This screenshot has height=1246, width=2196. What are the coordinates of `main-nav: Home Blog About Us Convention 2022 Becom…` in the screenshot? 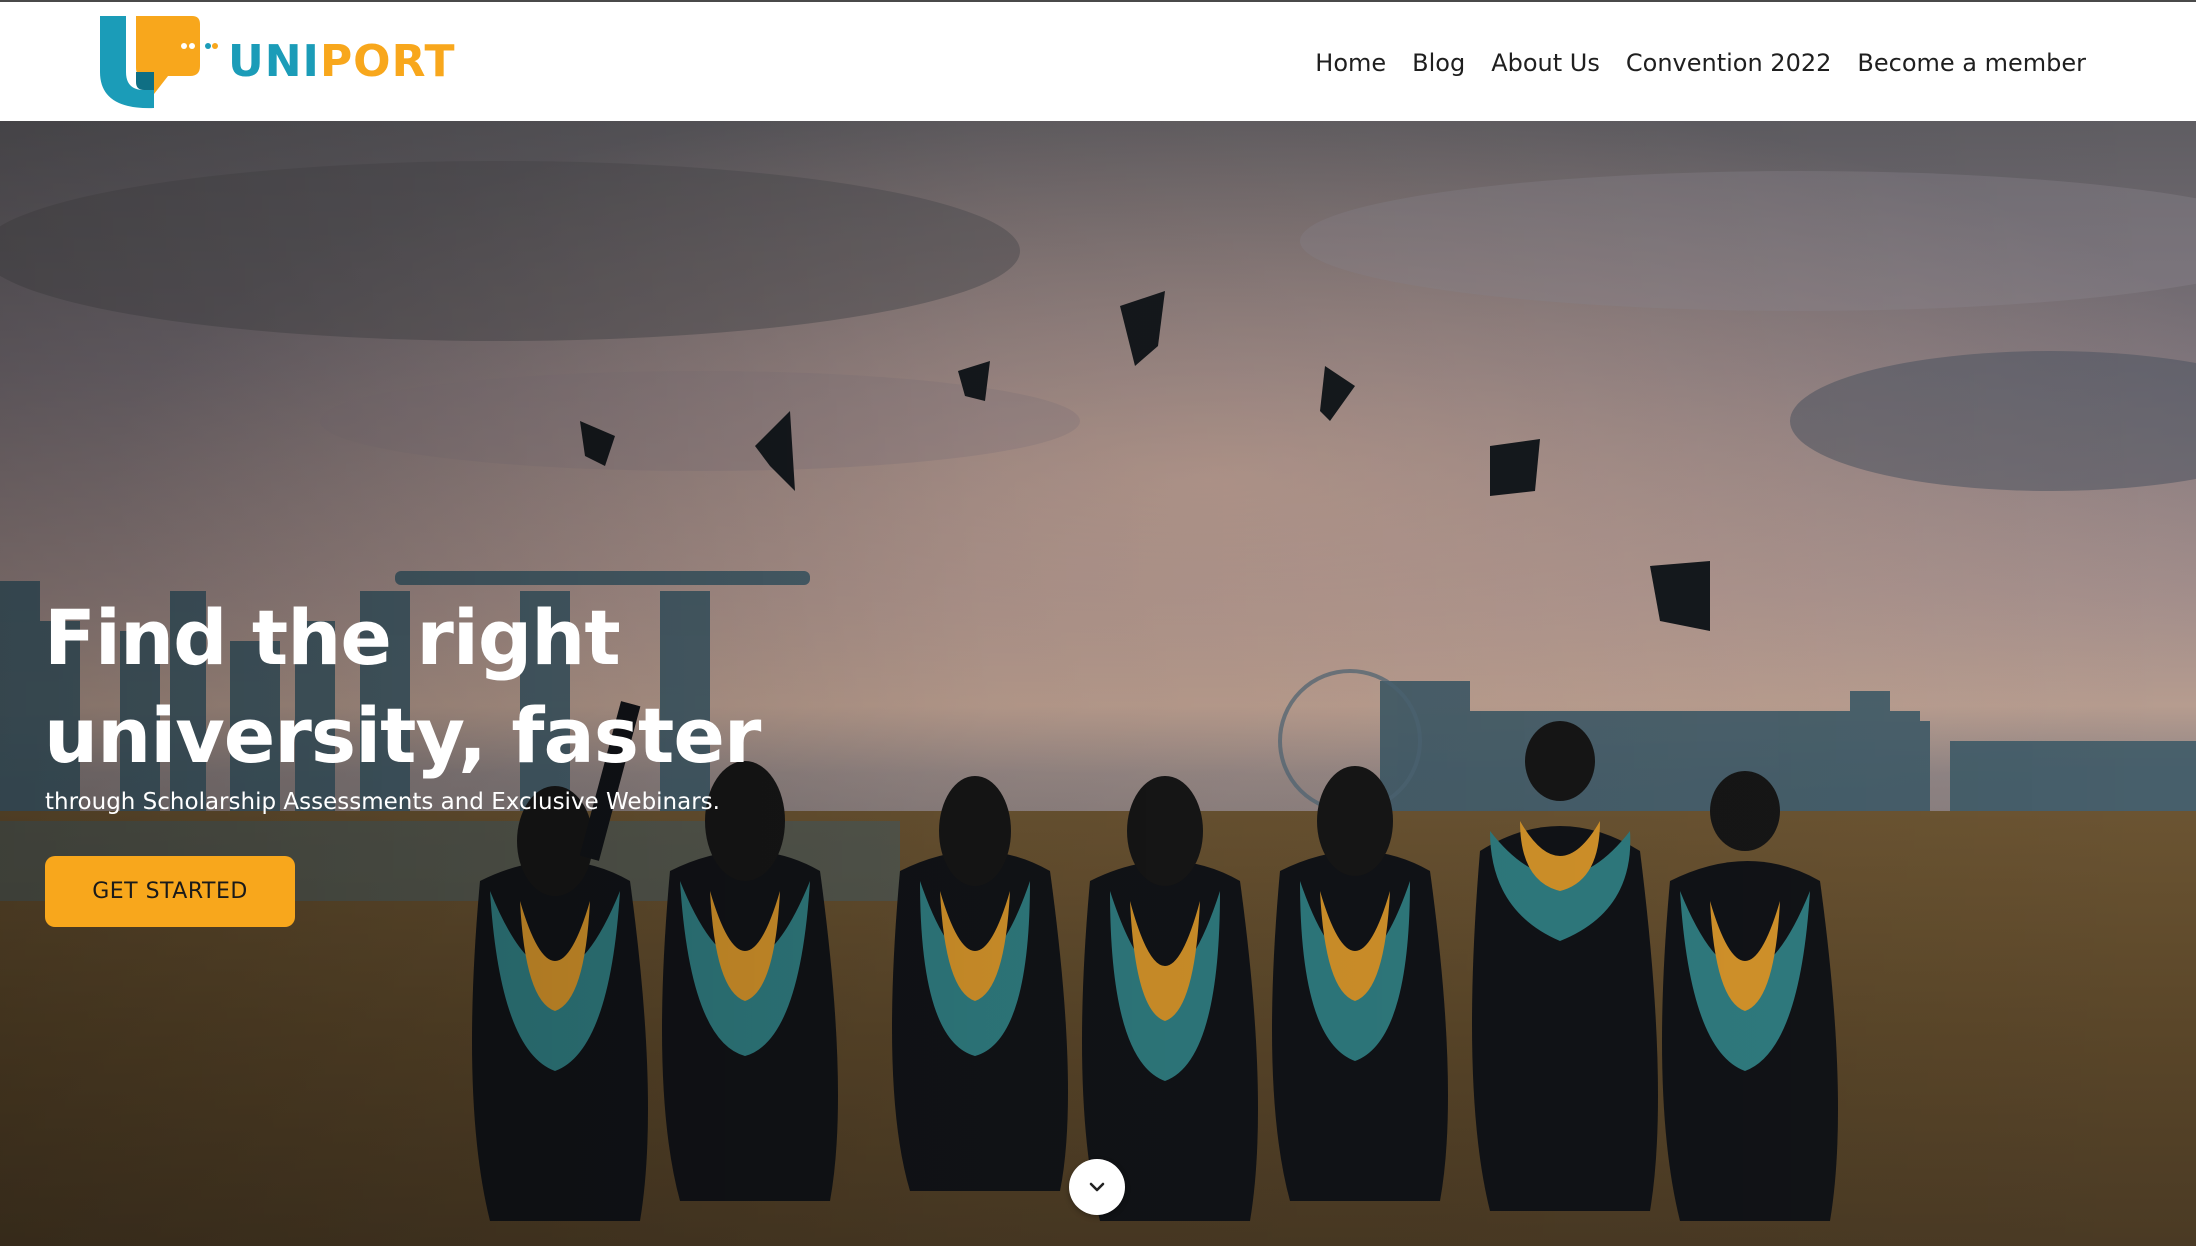 It's located at (1700, 62).